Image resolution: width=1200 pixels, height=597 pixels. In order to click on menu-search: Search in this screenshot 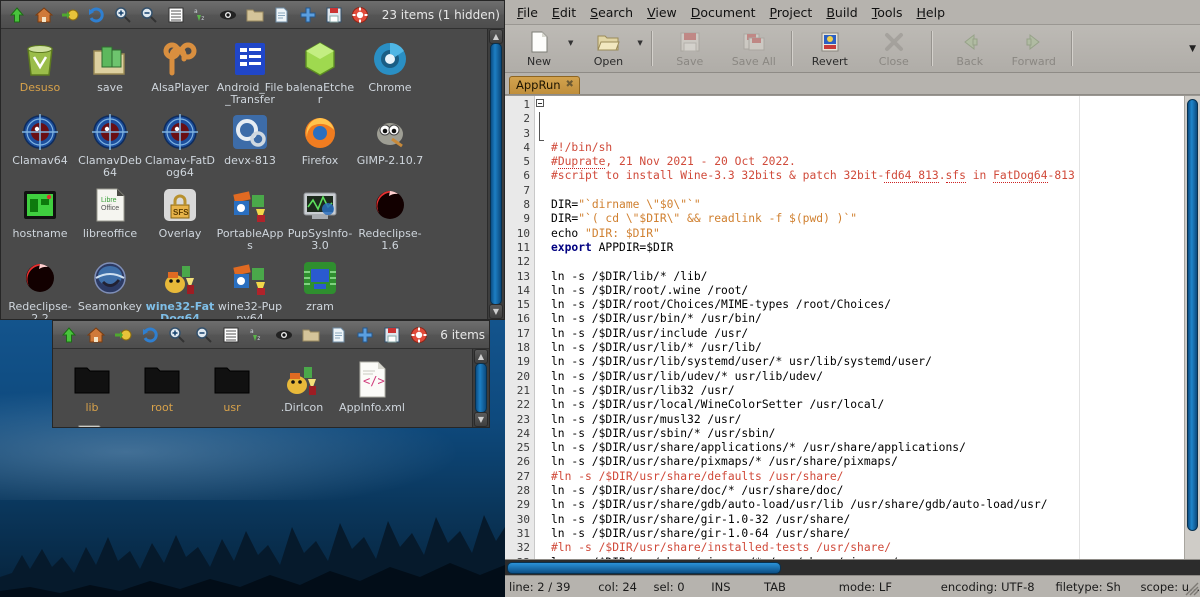, I will do `click(611, 12)`.